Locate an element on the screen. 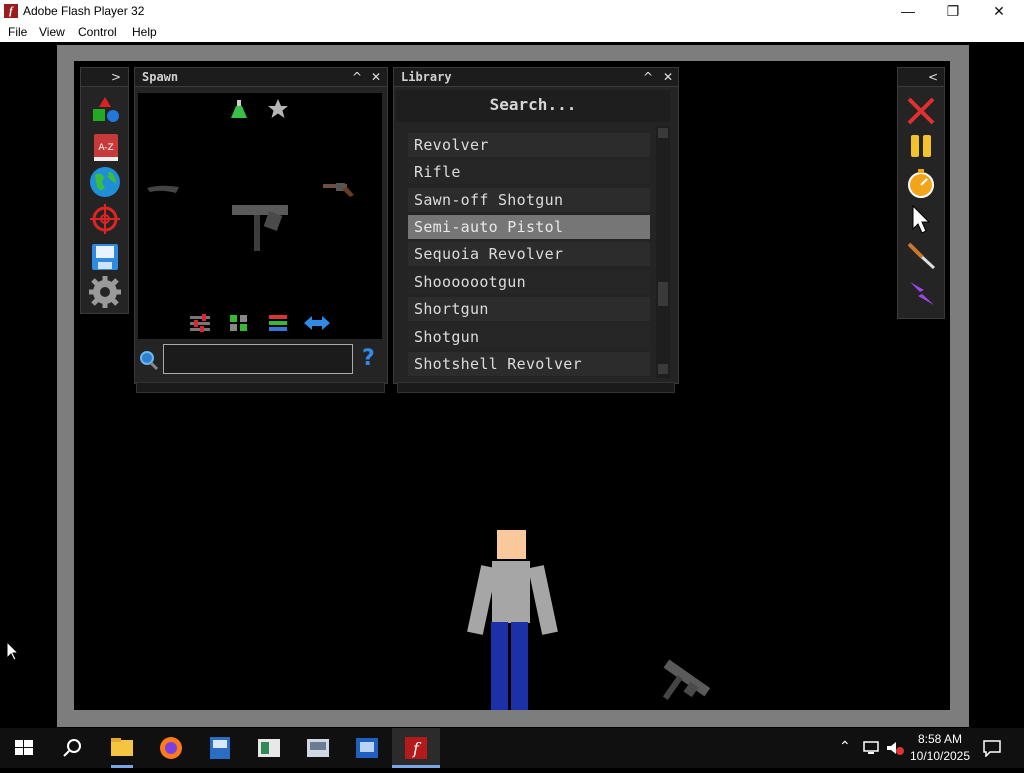  flash-app-icon: f is located at coordinates (11, 11).